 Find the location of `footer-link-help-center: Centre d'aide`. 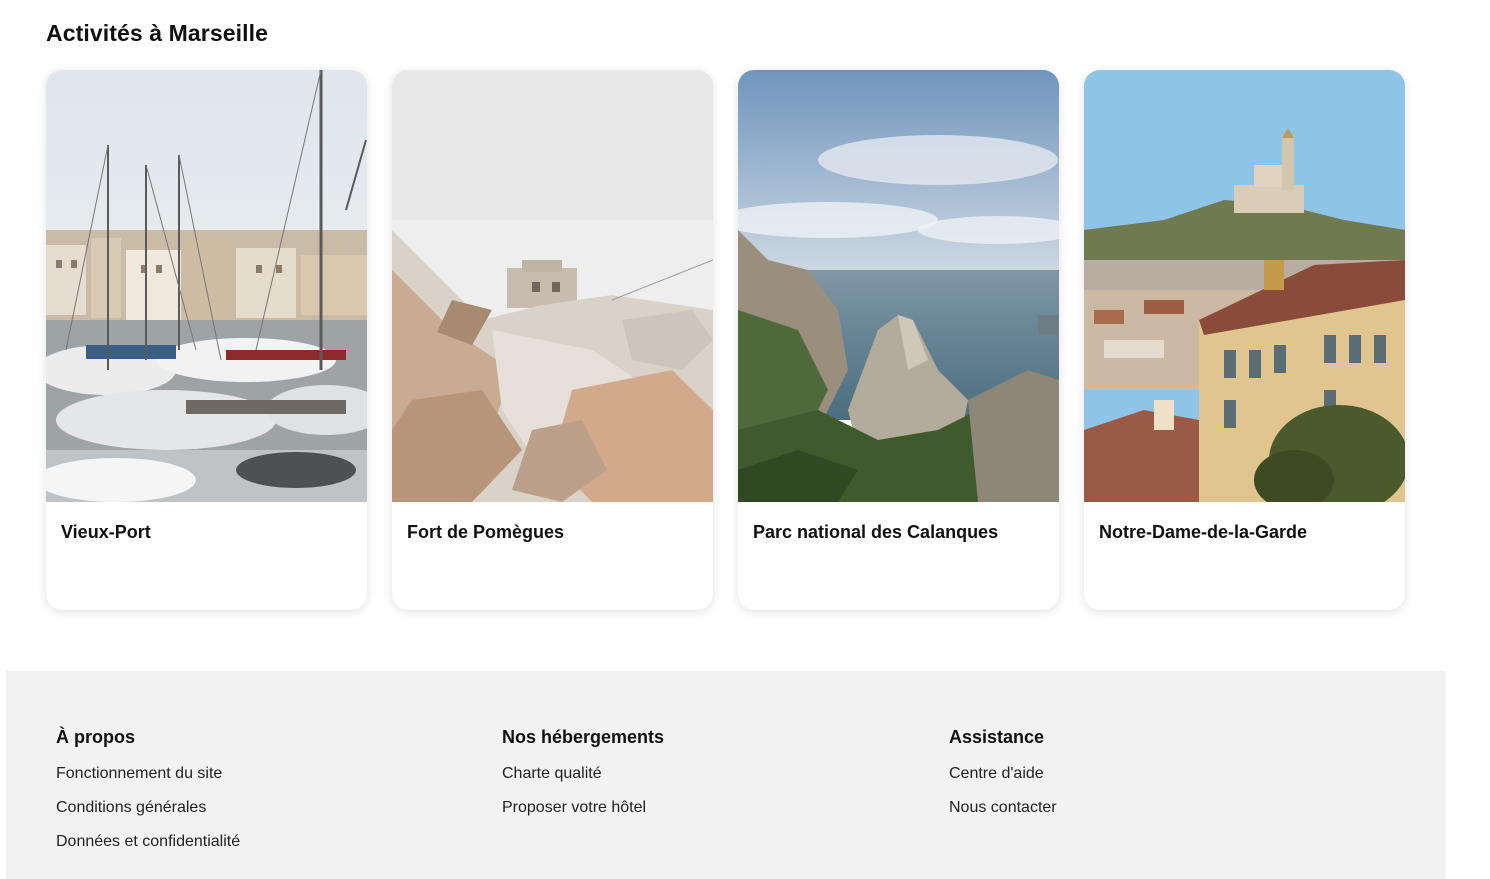

footer-link-help-center: Centre d'aide is located at coordinates (1003, 773).